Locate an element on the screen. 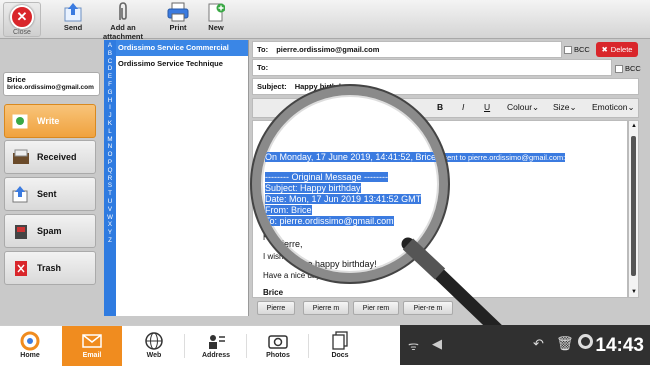 Image resolution: width=650 pixels, height=366 pixels. scroll-up-icon: ▲ is located at coordinates (634, 126).